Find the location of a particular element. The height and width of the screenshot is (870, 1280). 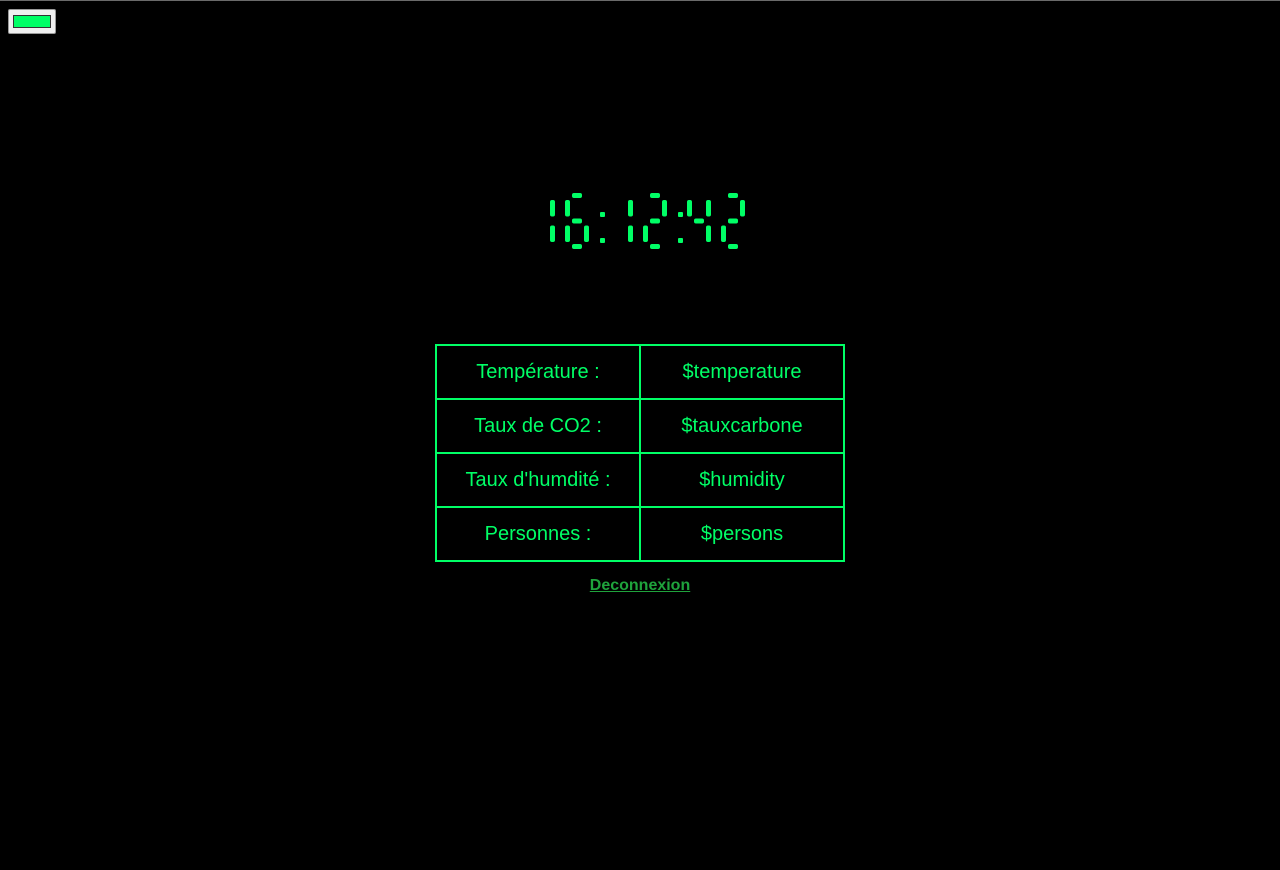

logout-link: Deconnexion is located at coordinates (640, 586).